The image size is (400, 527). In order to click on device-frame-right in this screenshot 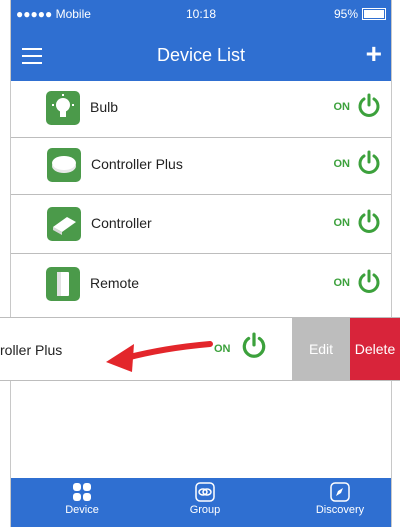, I will do `click(395, 263)`.